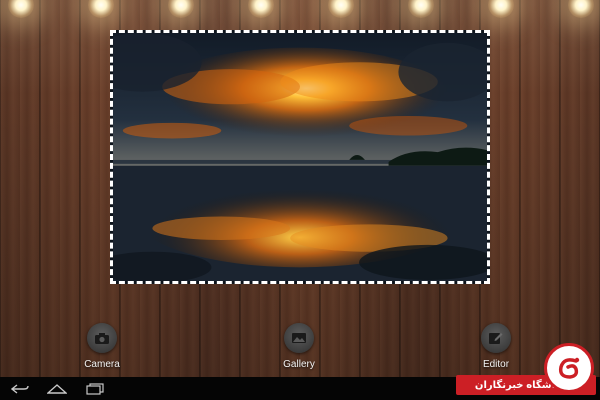 This screenshot has width=600, height=400. I want to click on watermark-logo: باشگاه خبرنگاران, so click(521, 371).